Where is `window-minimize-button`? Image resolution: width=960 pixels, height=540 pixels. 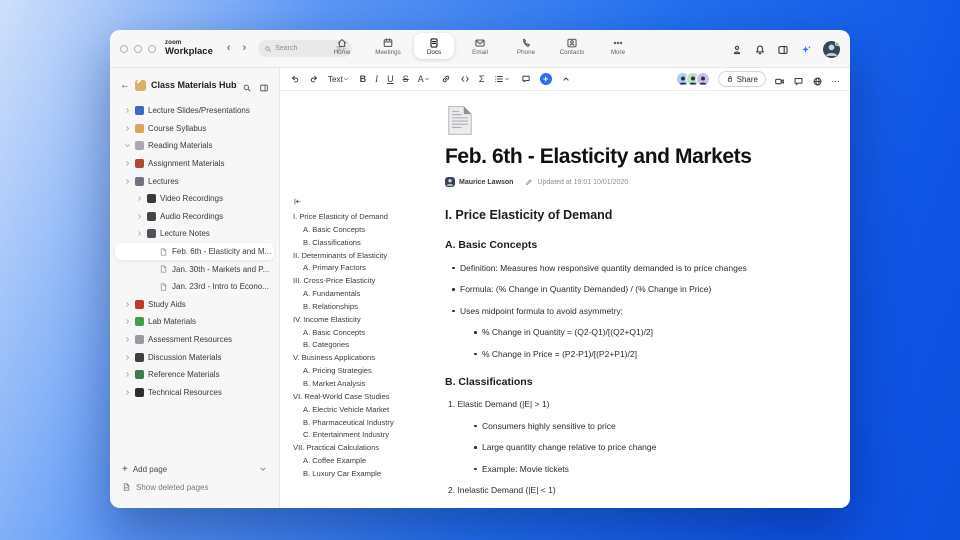
window-minimize-button is located at coordinates (138, 48).